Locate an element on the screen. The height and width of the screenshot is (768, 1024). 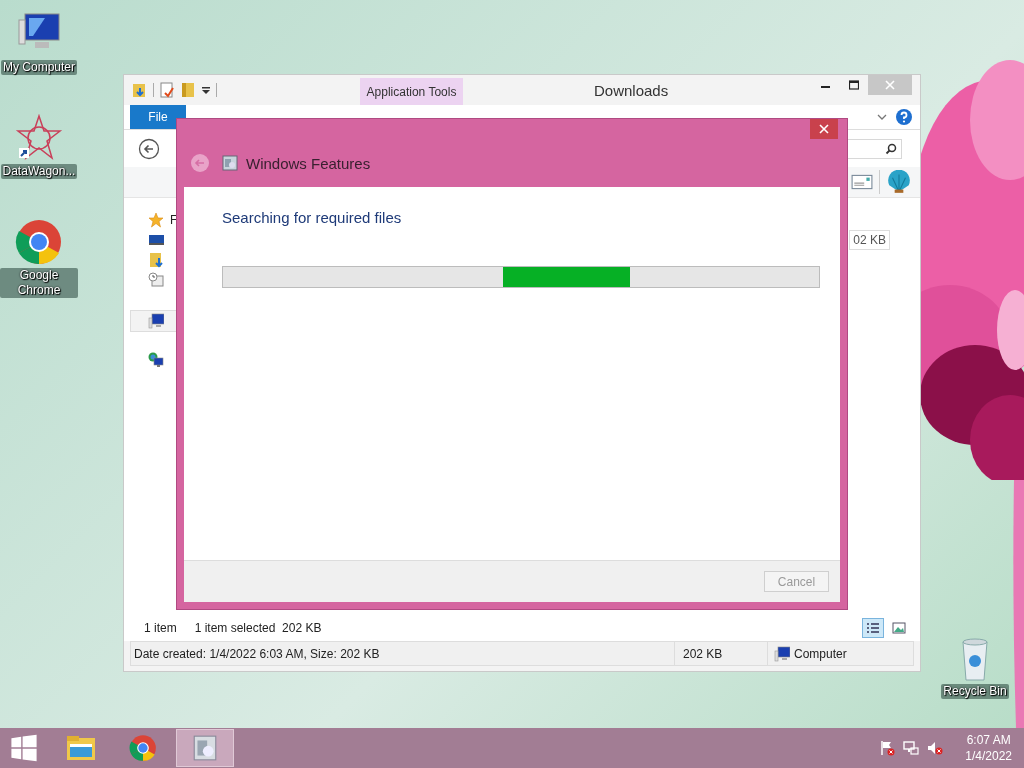
desktop-icon-label: Google Chrome is located at coordinates (39, 283).